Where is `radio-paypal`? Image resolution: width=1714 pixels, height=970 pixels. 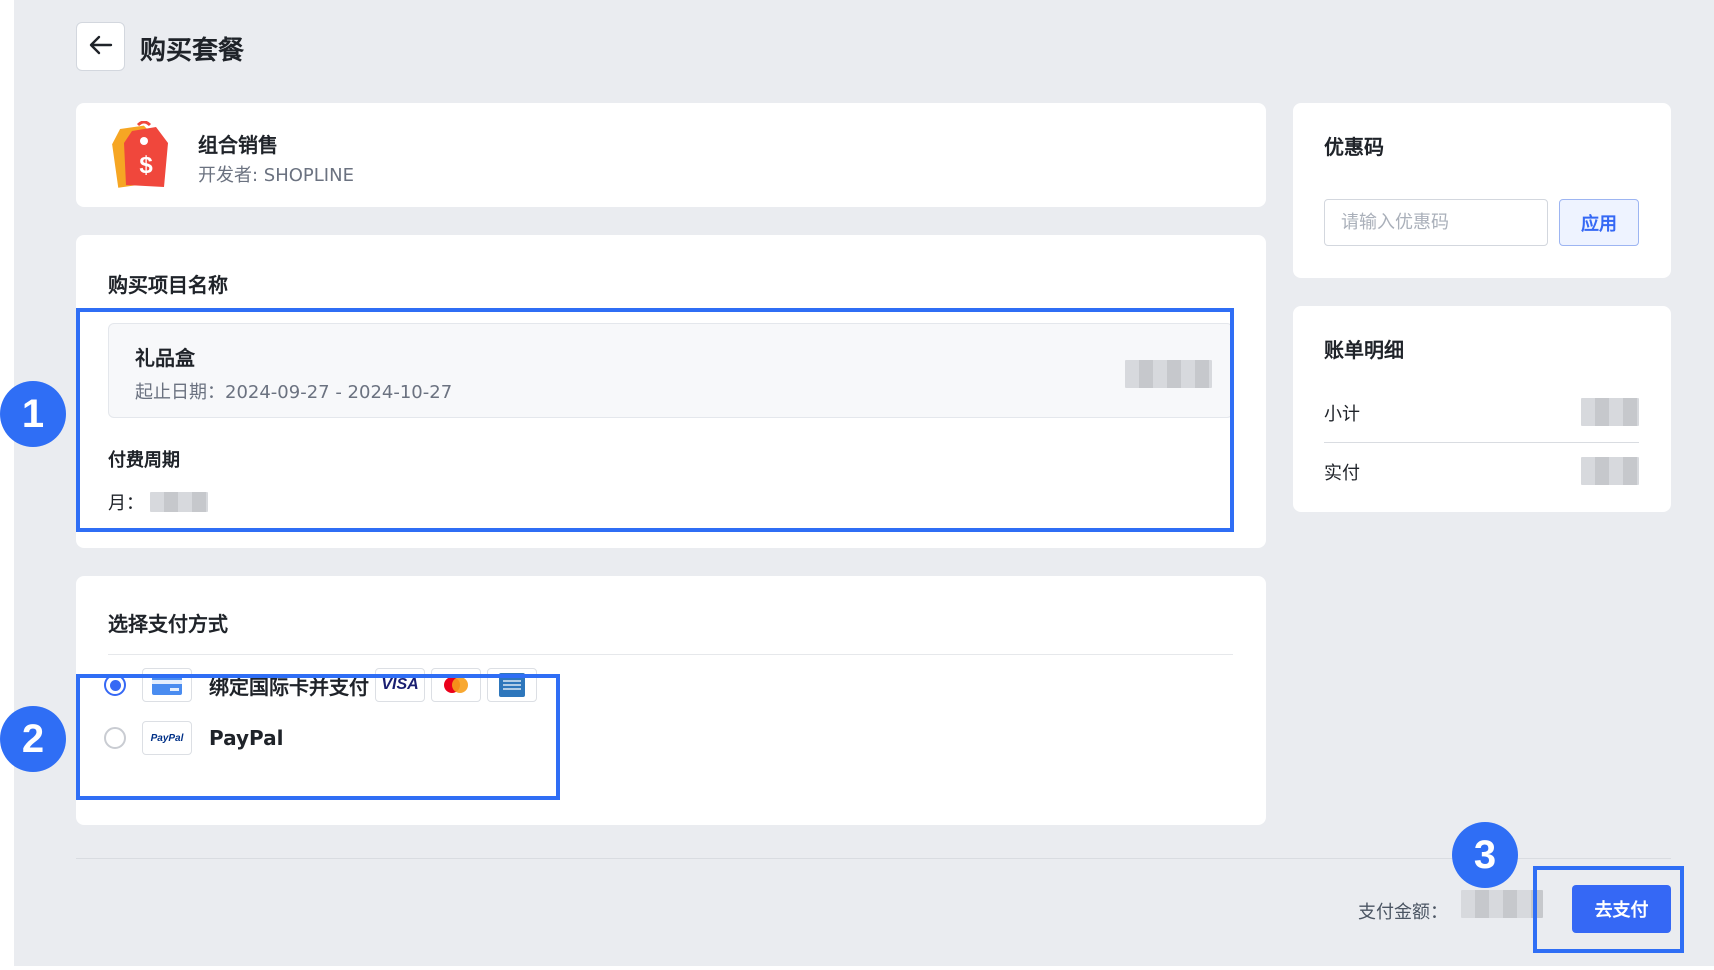 radio-paypal is located at coordinates (115, 738).